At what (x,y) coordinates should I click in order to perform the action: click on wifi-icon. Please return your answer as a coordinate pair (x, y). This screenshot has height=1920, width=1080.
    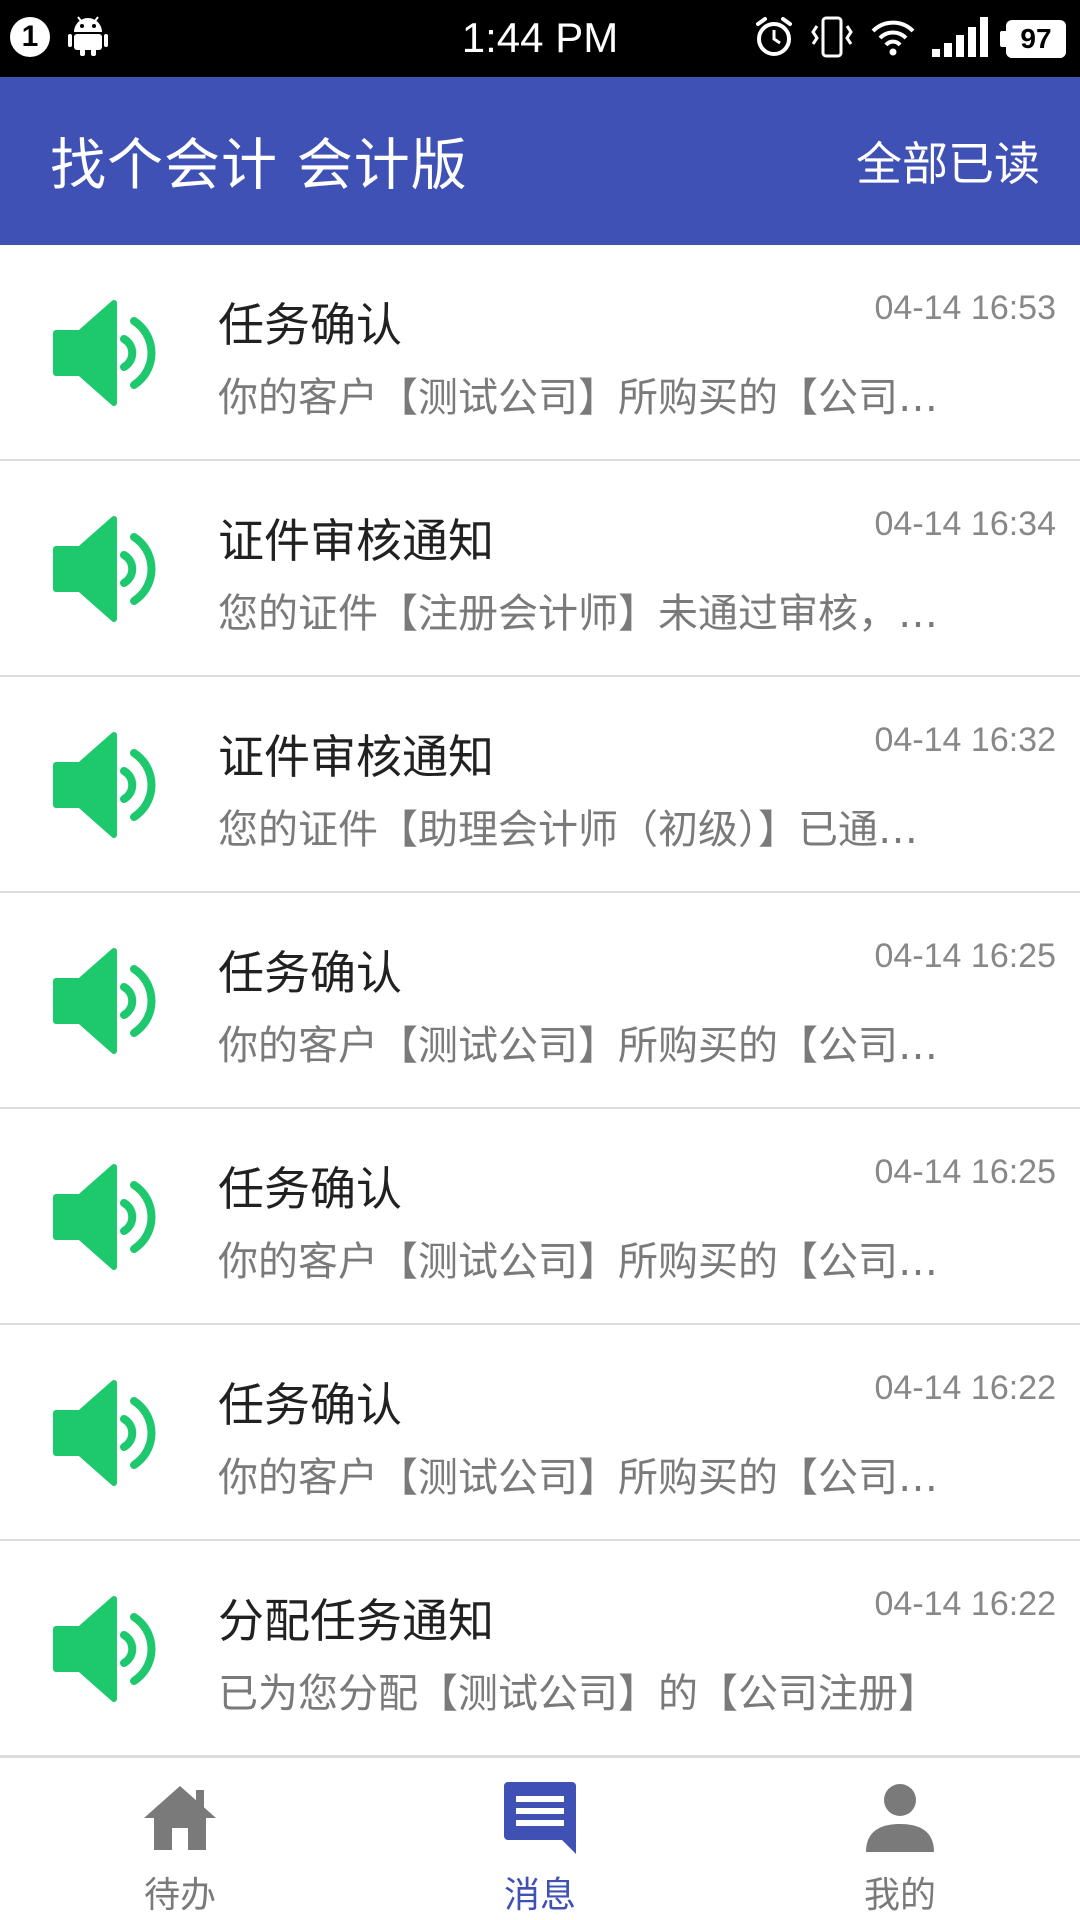
    Looking at the image, I should click on (893, 39).